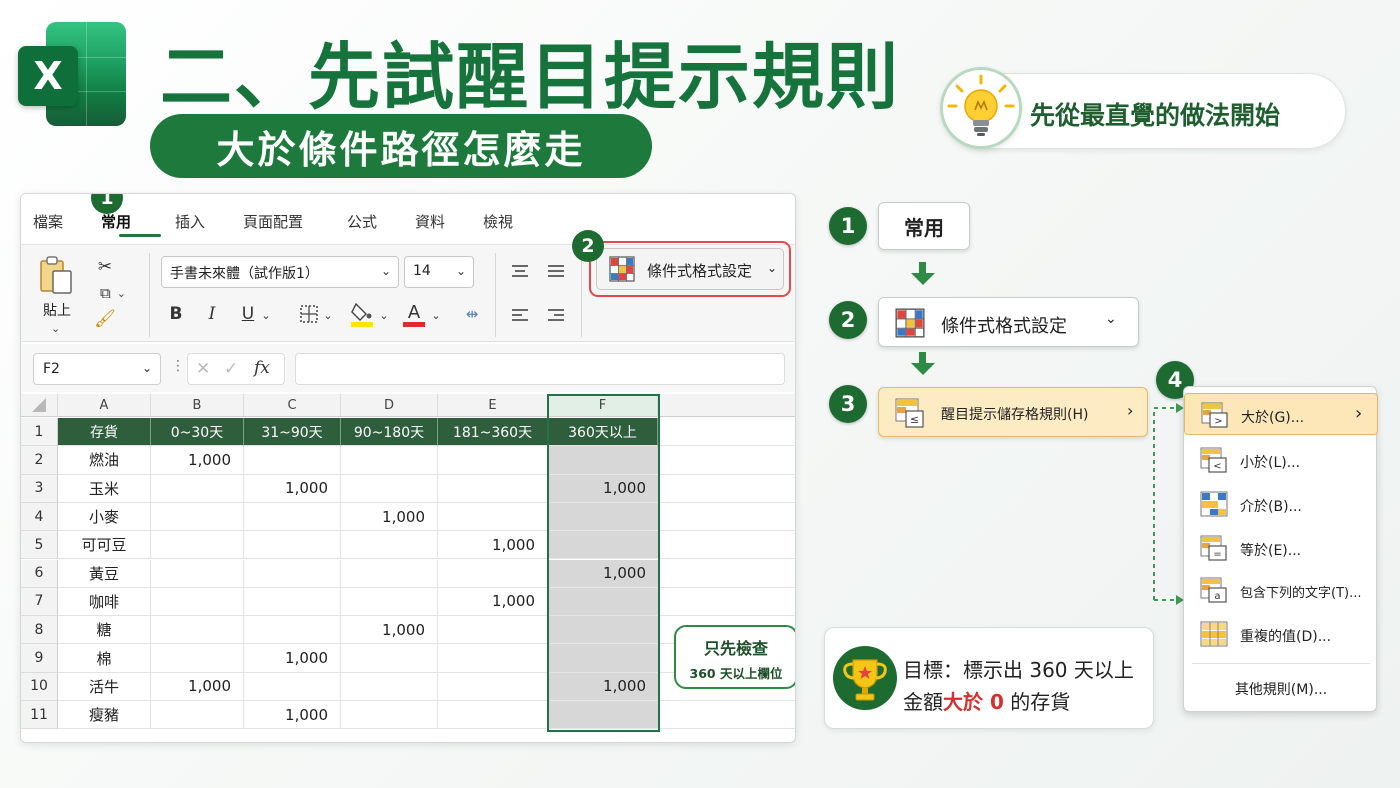 This screenshot has width=1400, height=788. I want to click on menu-item-greater-than: > 大於(G)... ›, so click(1281, 414).